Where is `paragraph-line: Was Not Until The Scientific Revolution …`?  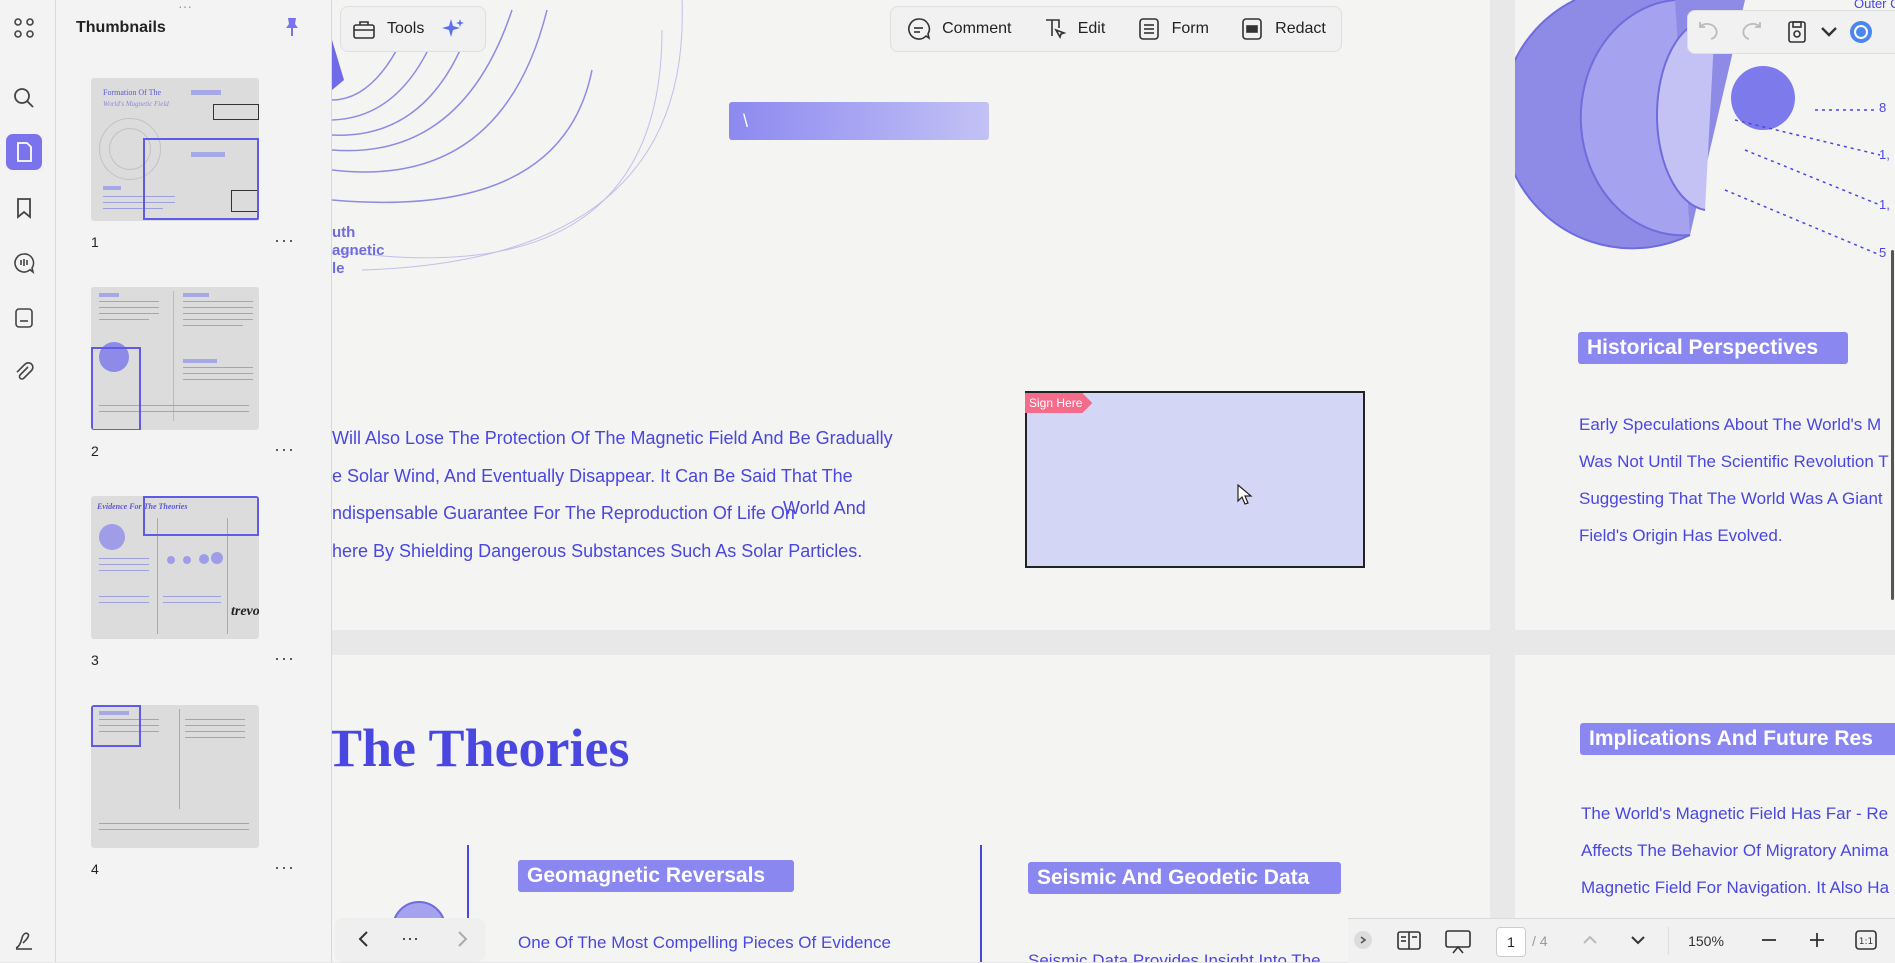 paragraph-line: Was Not Until The Scientific Revolution … is located at coordinates (1734, 461).